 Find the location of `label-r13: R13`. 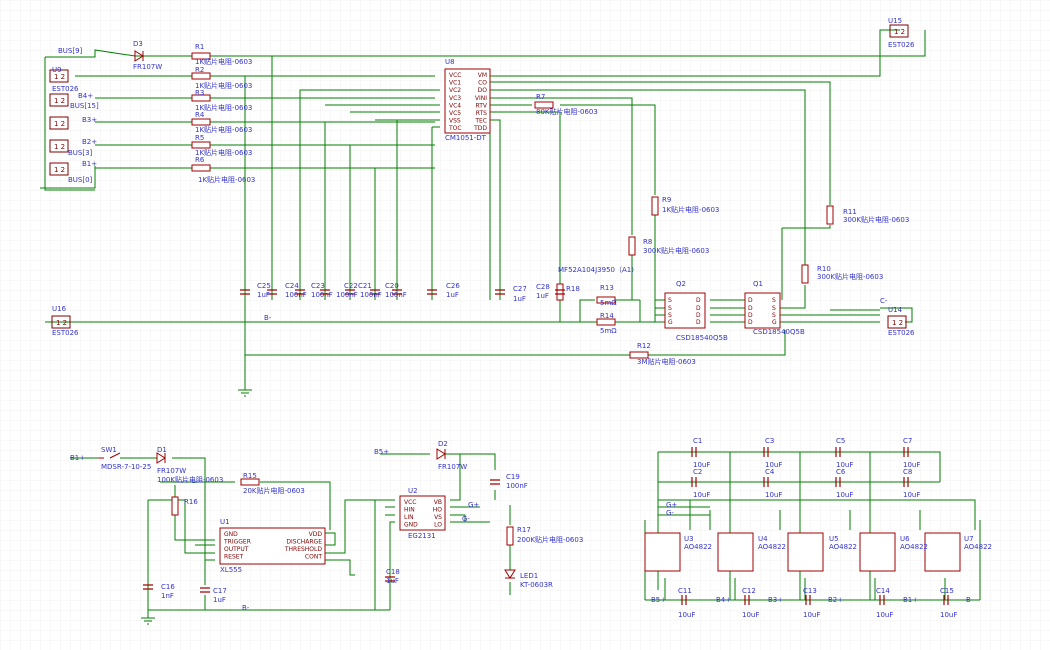

label-r13: R13 is located at coordinates (607, 288).